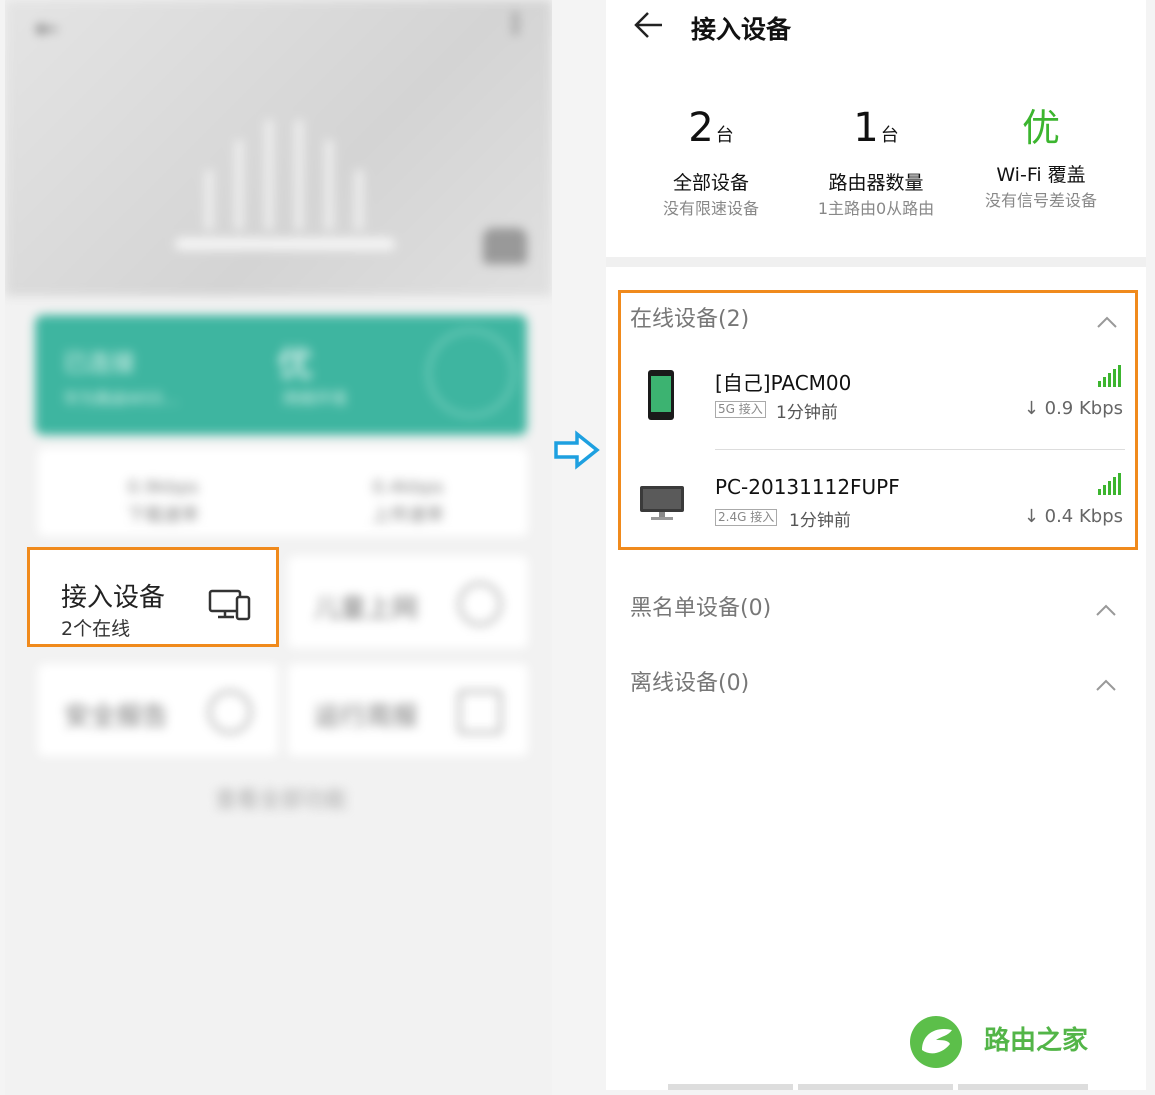 Image resolution: width=1155 pixels, height=1095 pixels. I want to click on online-count: 2个在线, so click(96, 629).